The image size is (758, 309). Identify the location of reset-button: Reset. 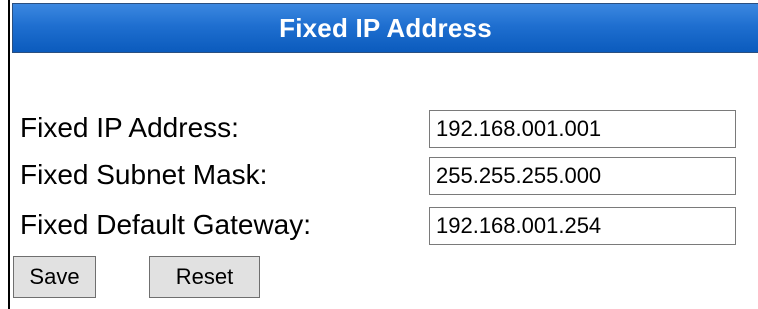
(204, 277).